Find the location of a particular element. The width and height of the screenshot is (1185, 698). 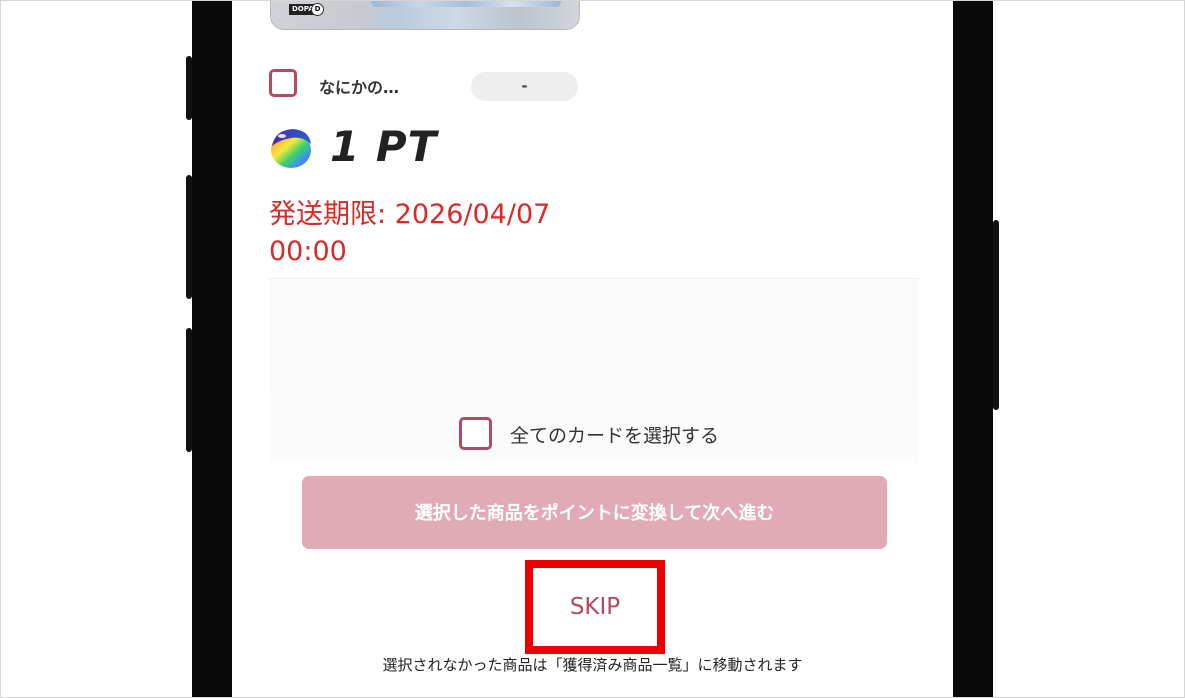

skip-button: SKIP is located at coordinates (595, 607).